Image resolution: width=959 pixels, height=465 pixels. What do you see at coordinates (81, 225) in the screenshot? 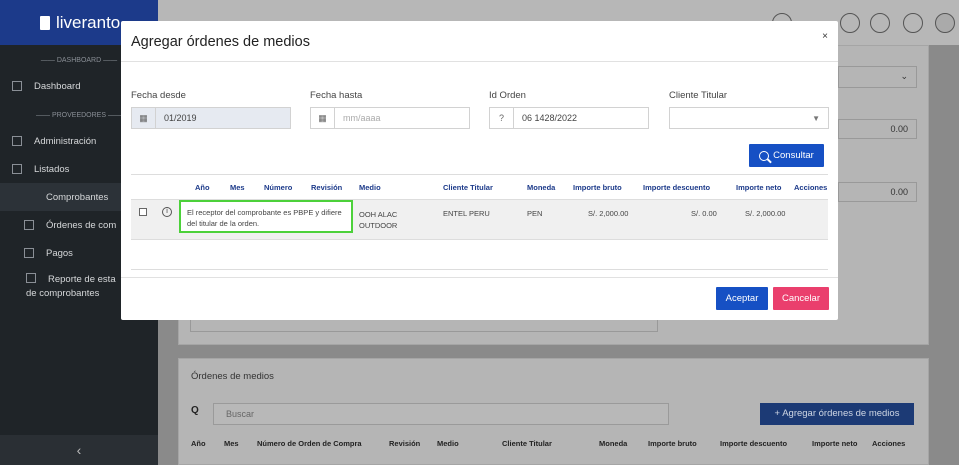
I see `sidebar-item-label: Órdenes de com` at bounding box center [81, 225].